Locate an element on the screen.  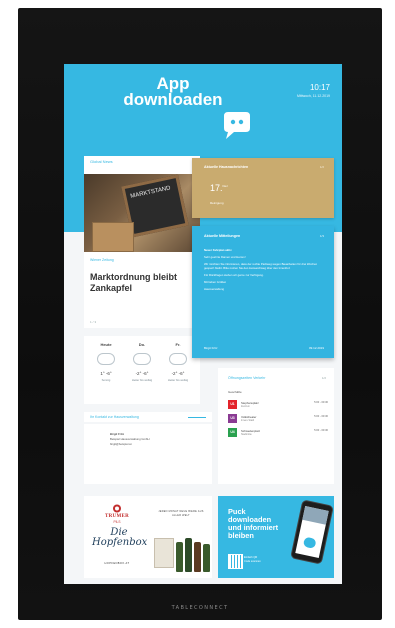
contact-email: birgit@beispiel.at is located at coordinates (121, 444).